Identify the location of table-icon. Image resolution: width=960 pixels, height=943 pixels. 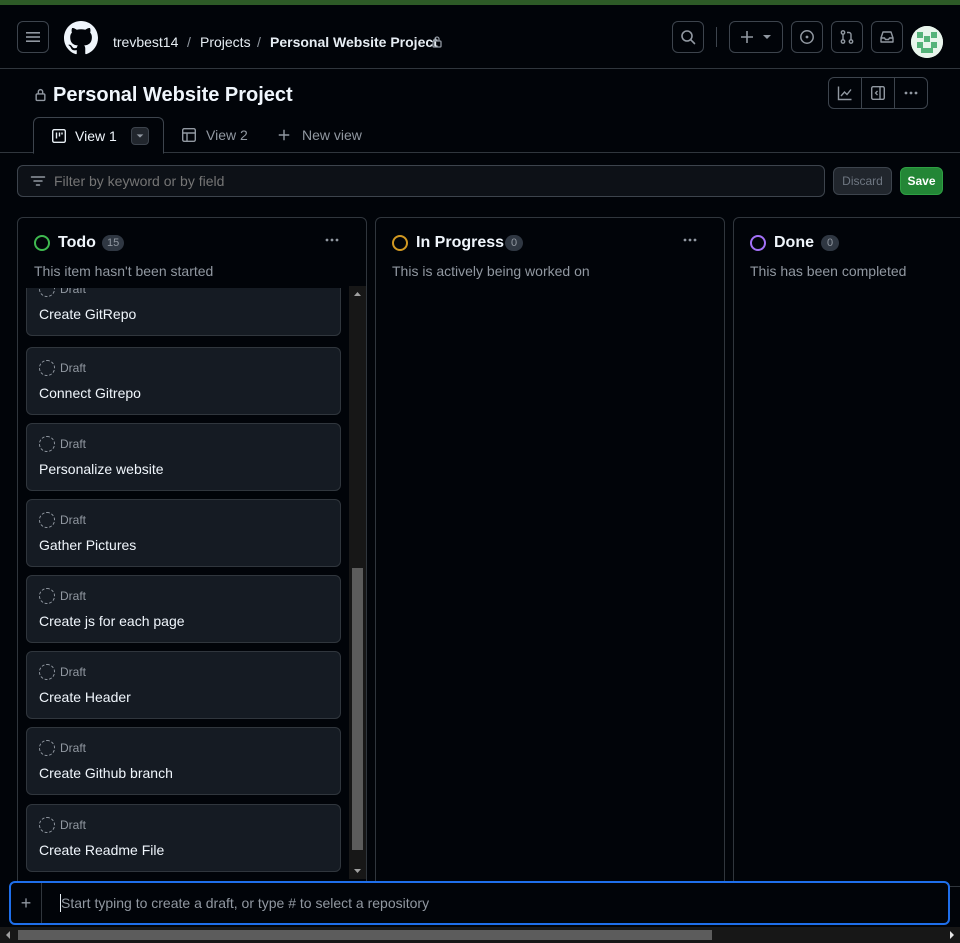
(189, 135).